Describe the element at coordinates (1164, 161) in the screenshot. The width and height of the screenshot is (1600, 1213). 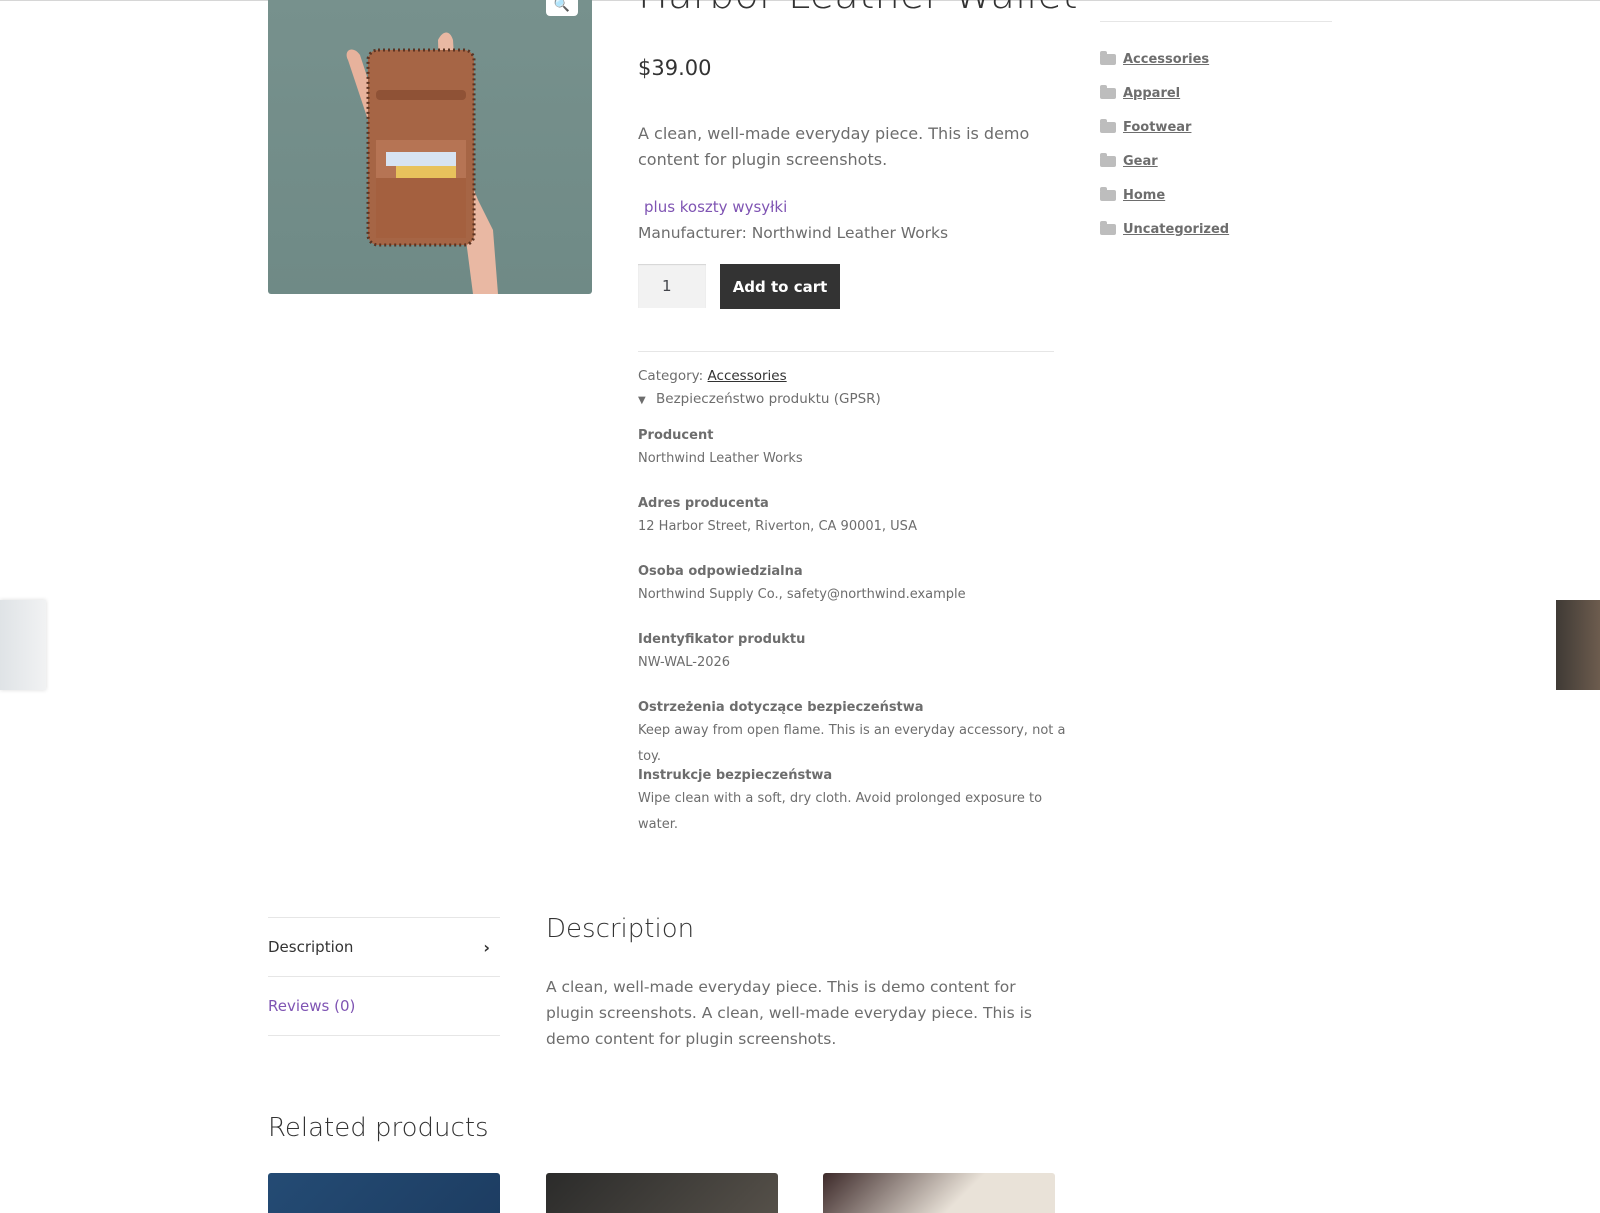
I see `category-item: Gear` at that location.